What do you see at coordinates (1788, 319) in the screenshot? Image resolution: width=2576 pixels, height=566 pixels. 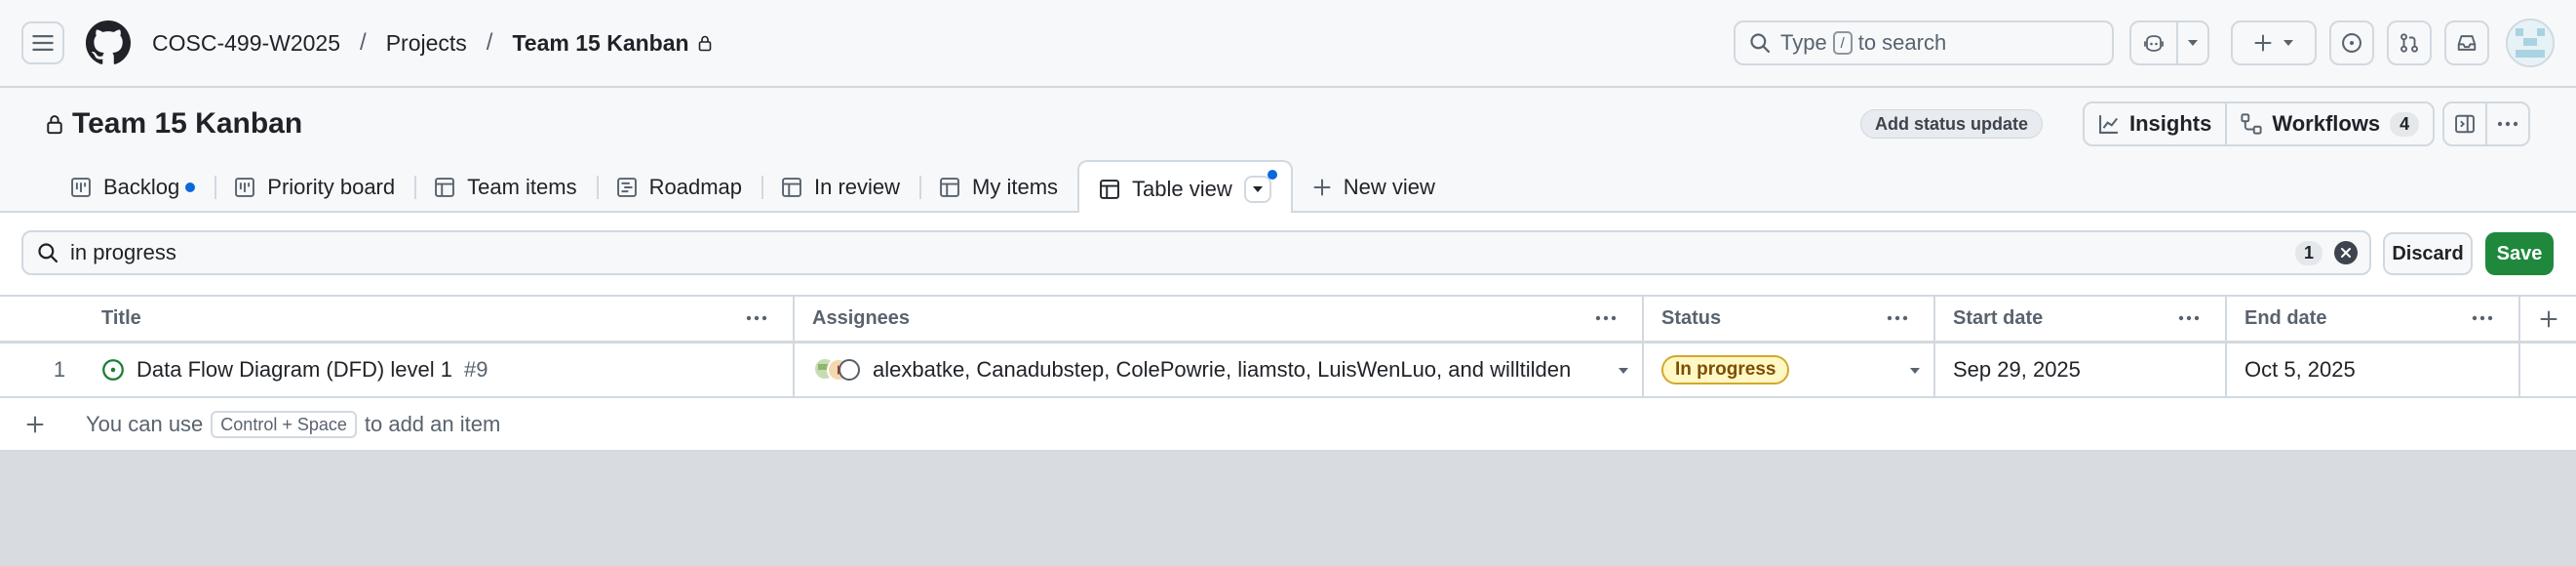 I see `column-header-status: Status` at bounding box center [1788, 319].